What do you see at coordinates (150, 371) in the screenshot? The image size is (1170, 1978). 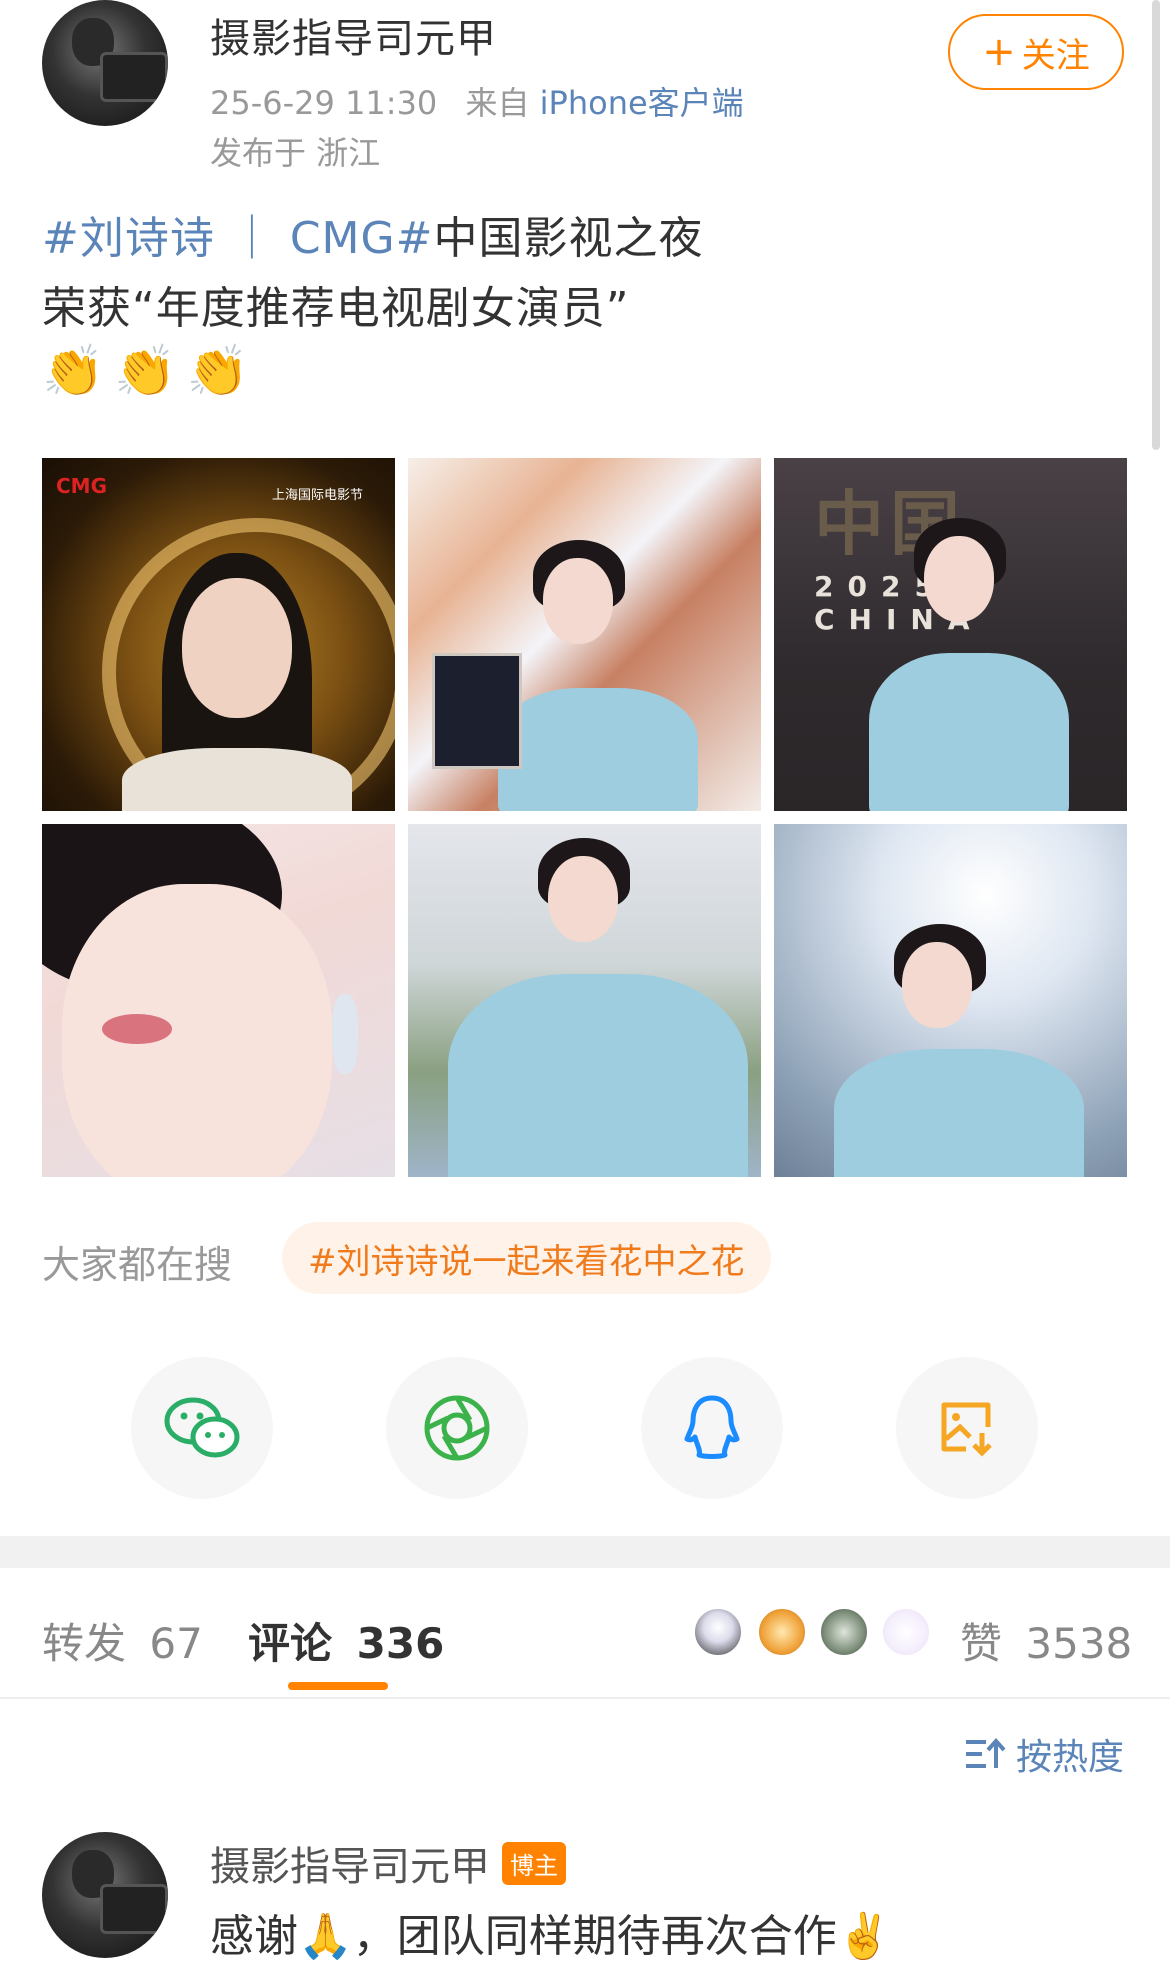 I see `clap-emojis: 👏👏👏` at bounding box center [150, 371].